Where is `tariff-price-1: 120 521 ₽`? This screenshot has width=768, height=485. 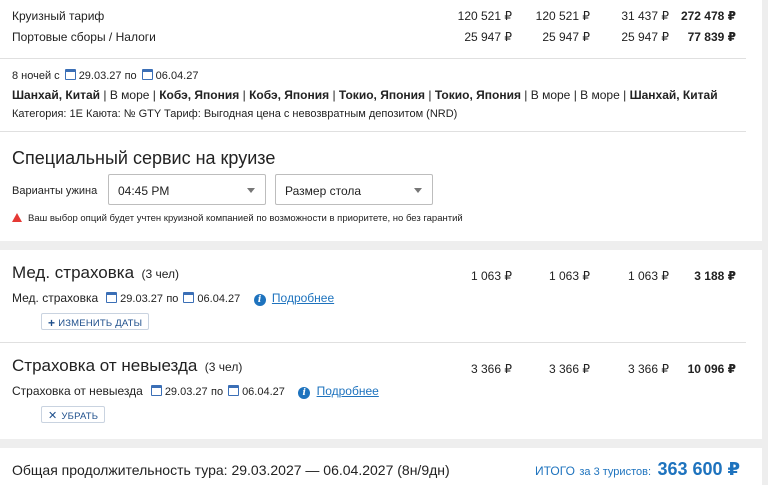 tariff-price-1: 120 521 ₽ is located at coordinates (484, 16).